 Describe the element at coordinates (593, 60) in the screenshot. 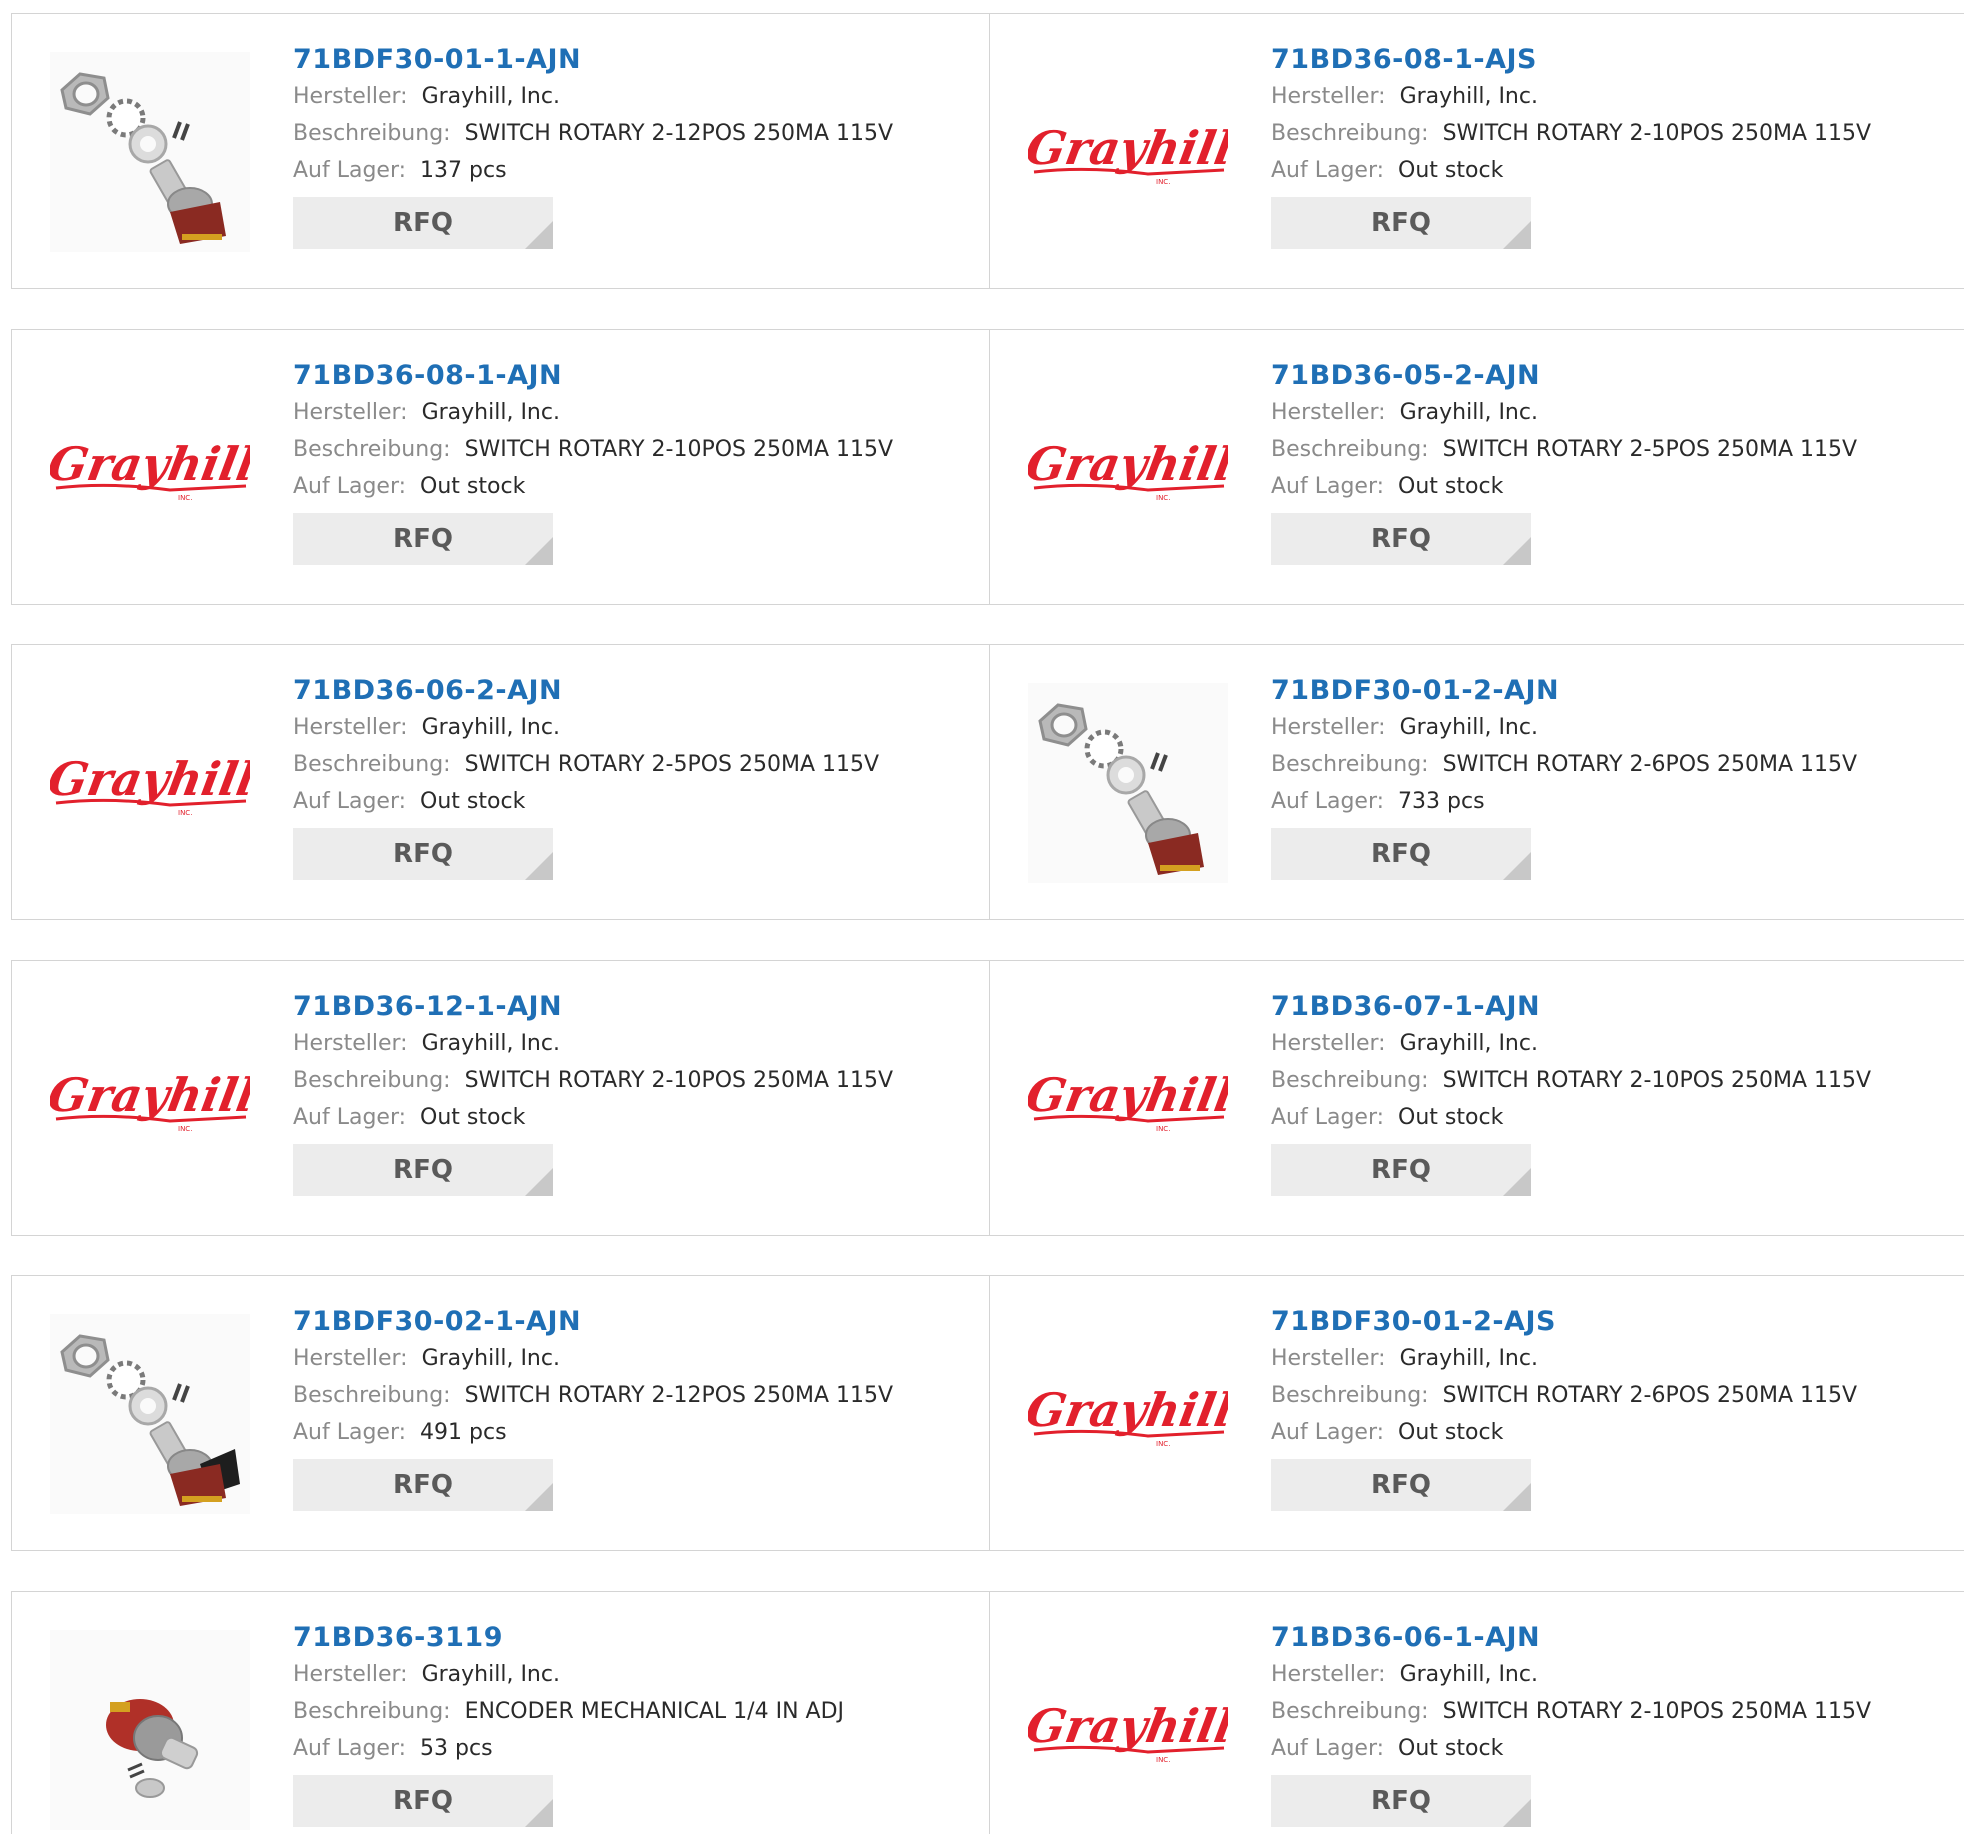

I see `part-number-link: 71BDF30-01-1-AJN` at that location.